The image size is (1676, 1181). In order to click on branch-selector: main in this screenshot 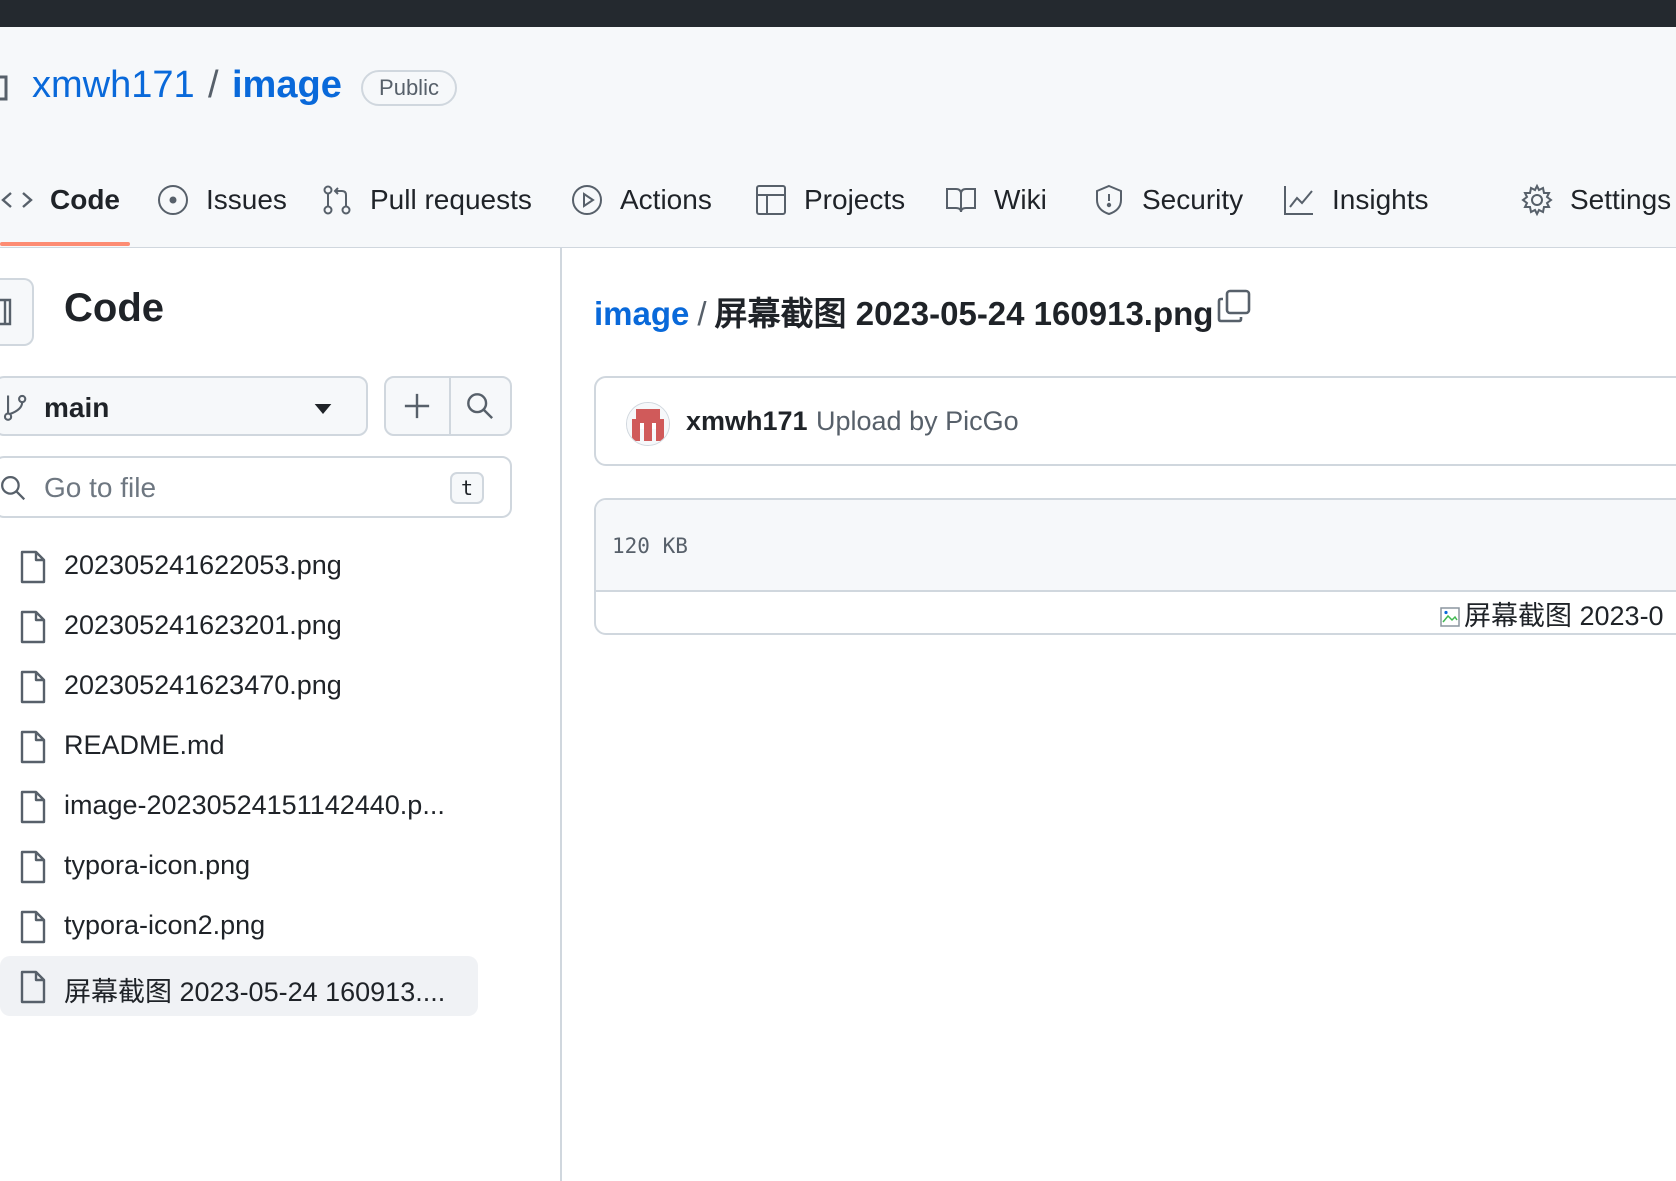, I will do `click(184, 406)`.